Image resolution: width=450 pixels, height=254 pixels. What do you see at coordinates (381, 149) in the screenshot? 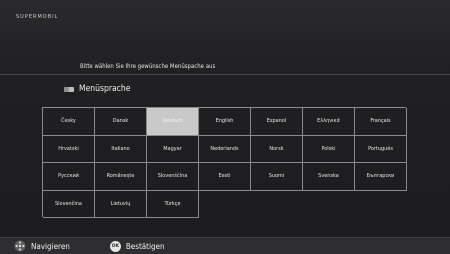
I see `language-option: Português` at bounding box center [381, 149].